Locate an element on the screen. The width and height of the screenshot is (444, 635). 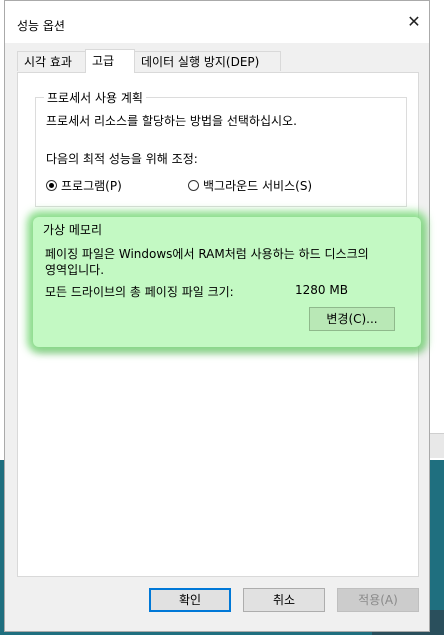
radio-label: 백그라운드 서비스(S) is located at coordinates (258, 186).